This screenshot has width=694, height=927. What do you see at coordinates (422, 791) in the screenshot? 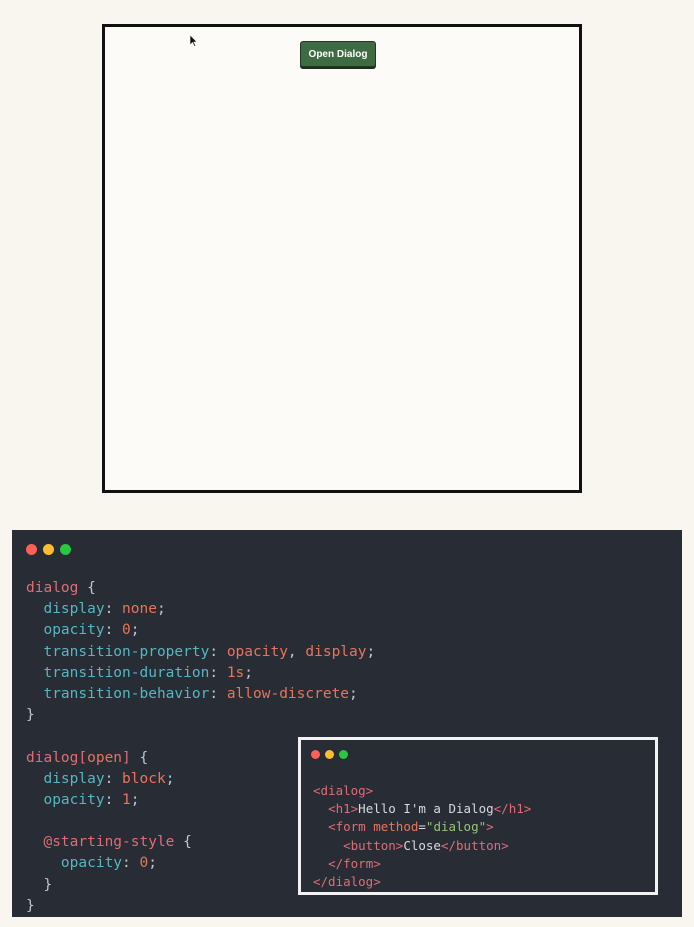
I see `code-line: <dialog>` at bounding box center [422, 791].